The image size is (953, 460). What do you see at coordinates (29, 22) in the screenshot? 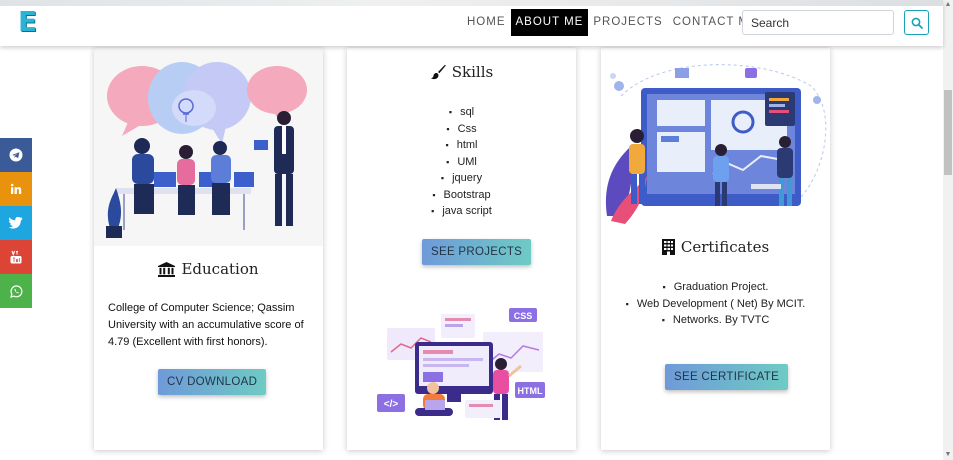
I see `site-logo: E` at bounding box center [29, 22].